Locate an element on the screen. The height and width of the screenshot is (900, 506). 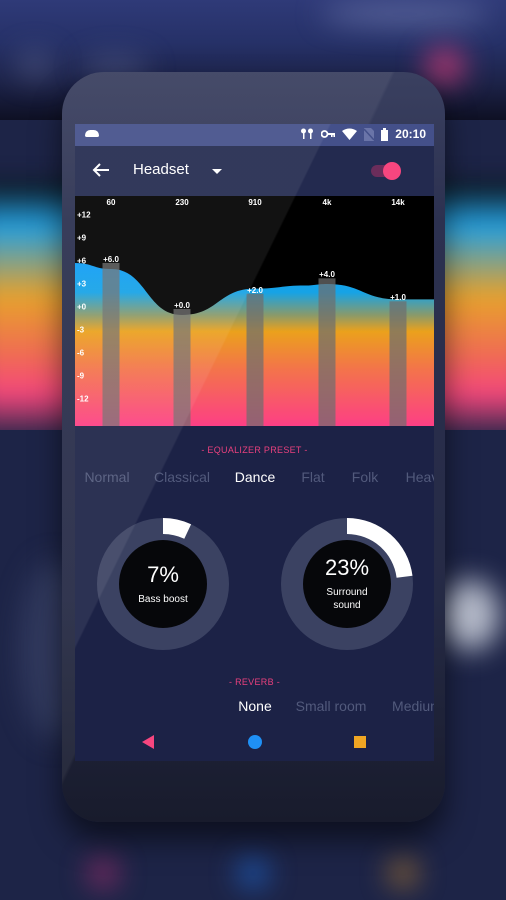
knob-label-line: sound is located at coordinates (347, 605).